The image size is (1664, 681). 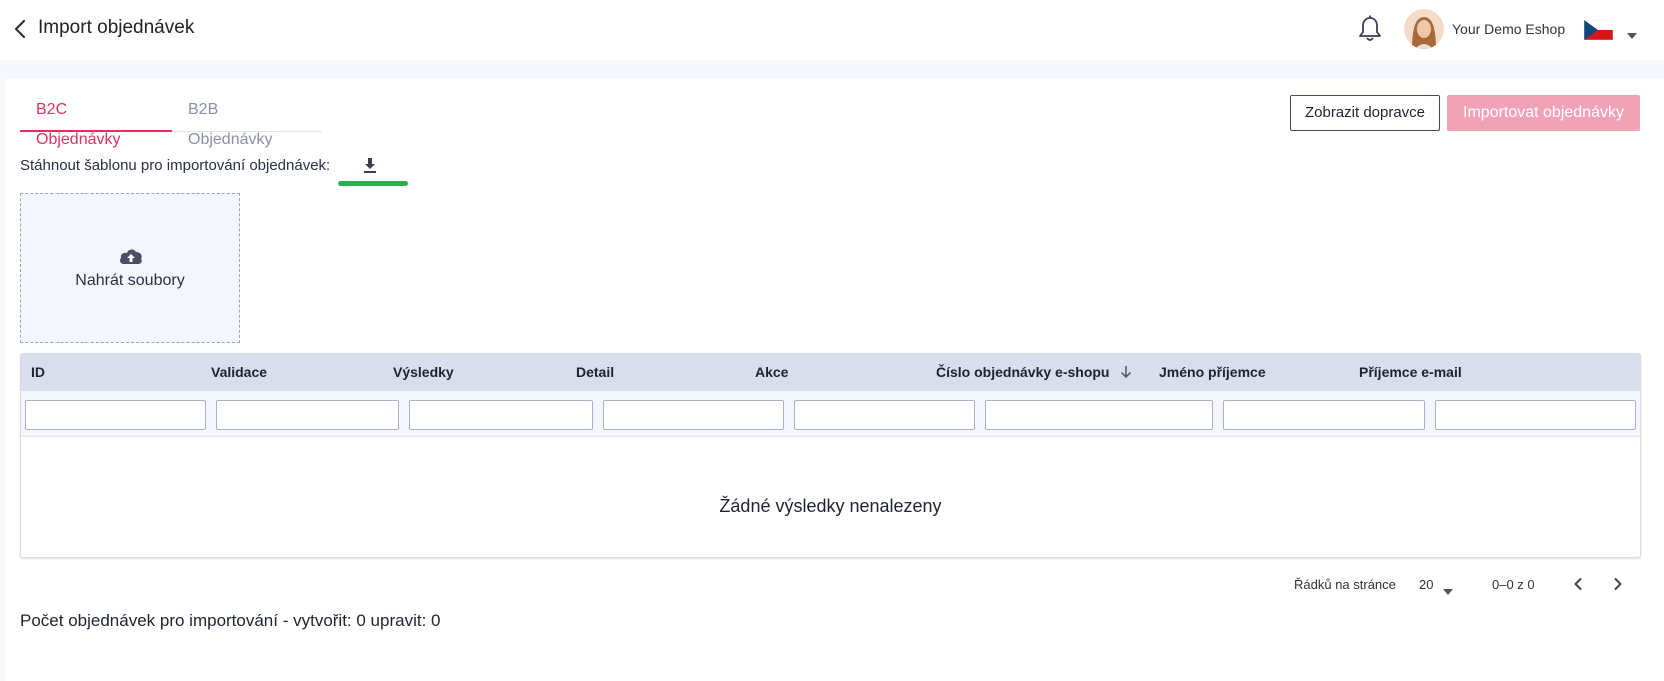 I want to click on order-type-tabs: B2C Objednávky B2B Objednávky, so click(x=171, y=121).